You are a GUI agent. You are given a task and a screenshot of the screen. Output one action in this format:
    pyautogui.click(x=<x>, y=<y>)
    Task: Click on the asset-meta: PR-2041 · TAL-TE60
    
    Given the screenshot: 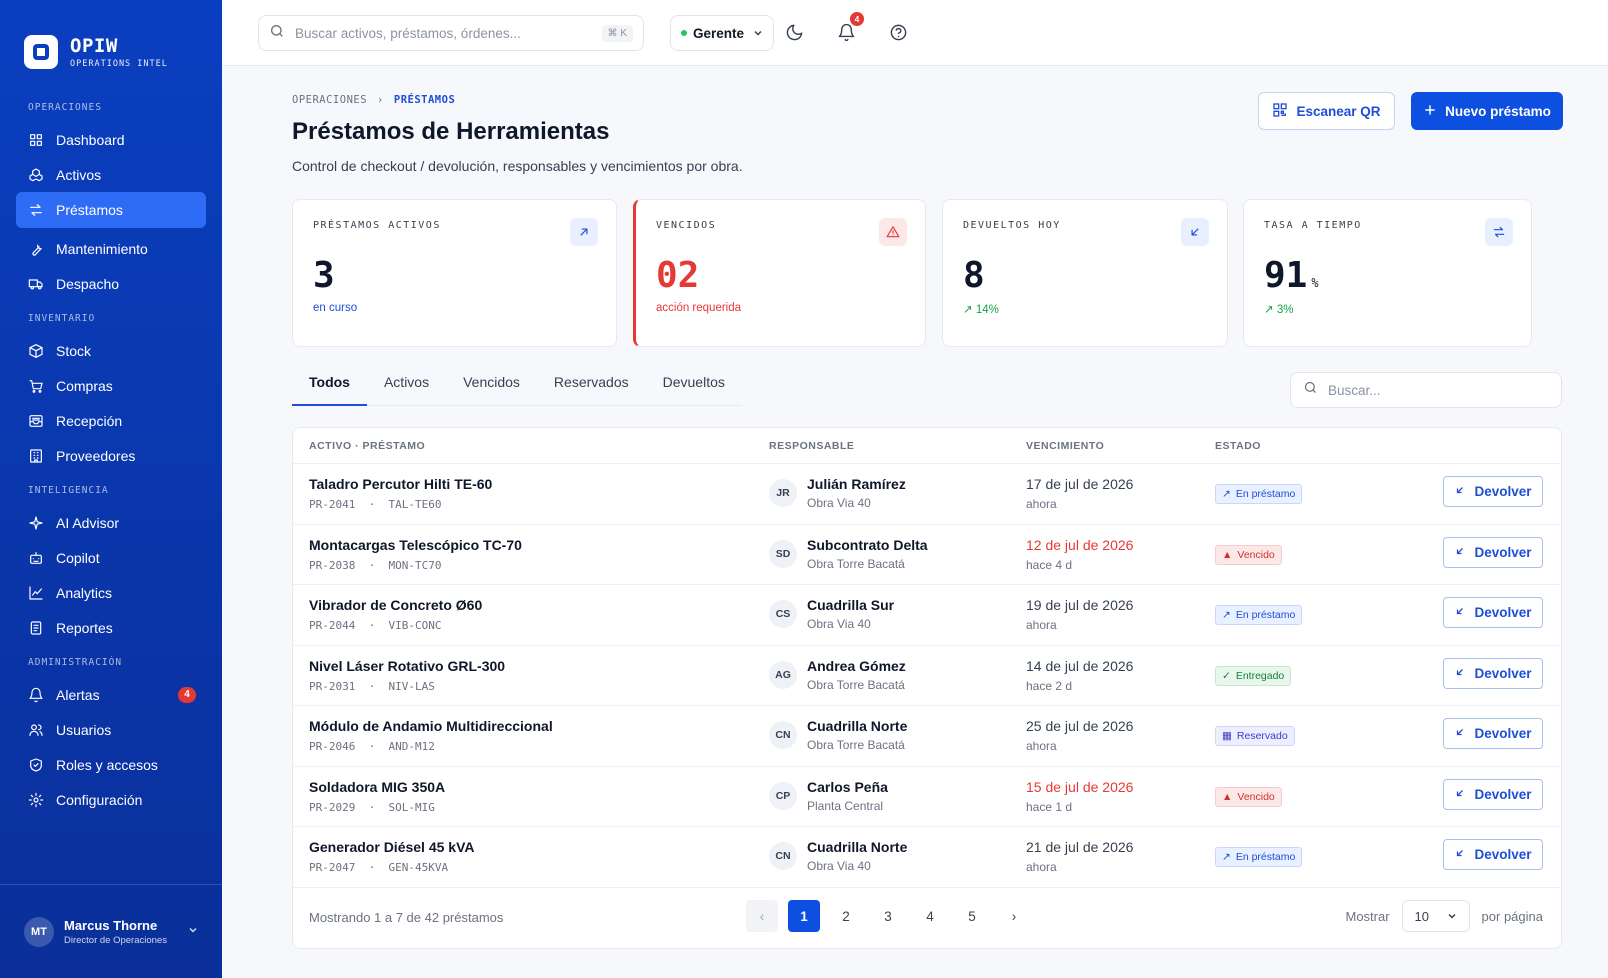 What is the action you would take?
    pyautogui.click(x=400, y=504)
    